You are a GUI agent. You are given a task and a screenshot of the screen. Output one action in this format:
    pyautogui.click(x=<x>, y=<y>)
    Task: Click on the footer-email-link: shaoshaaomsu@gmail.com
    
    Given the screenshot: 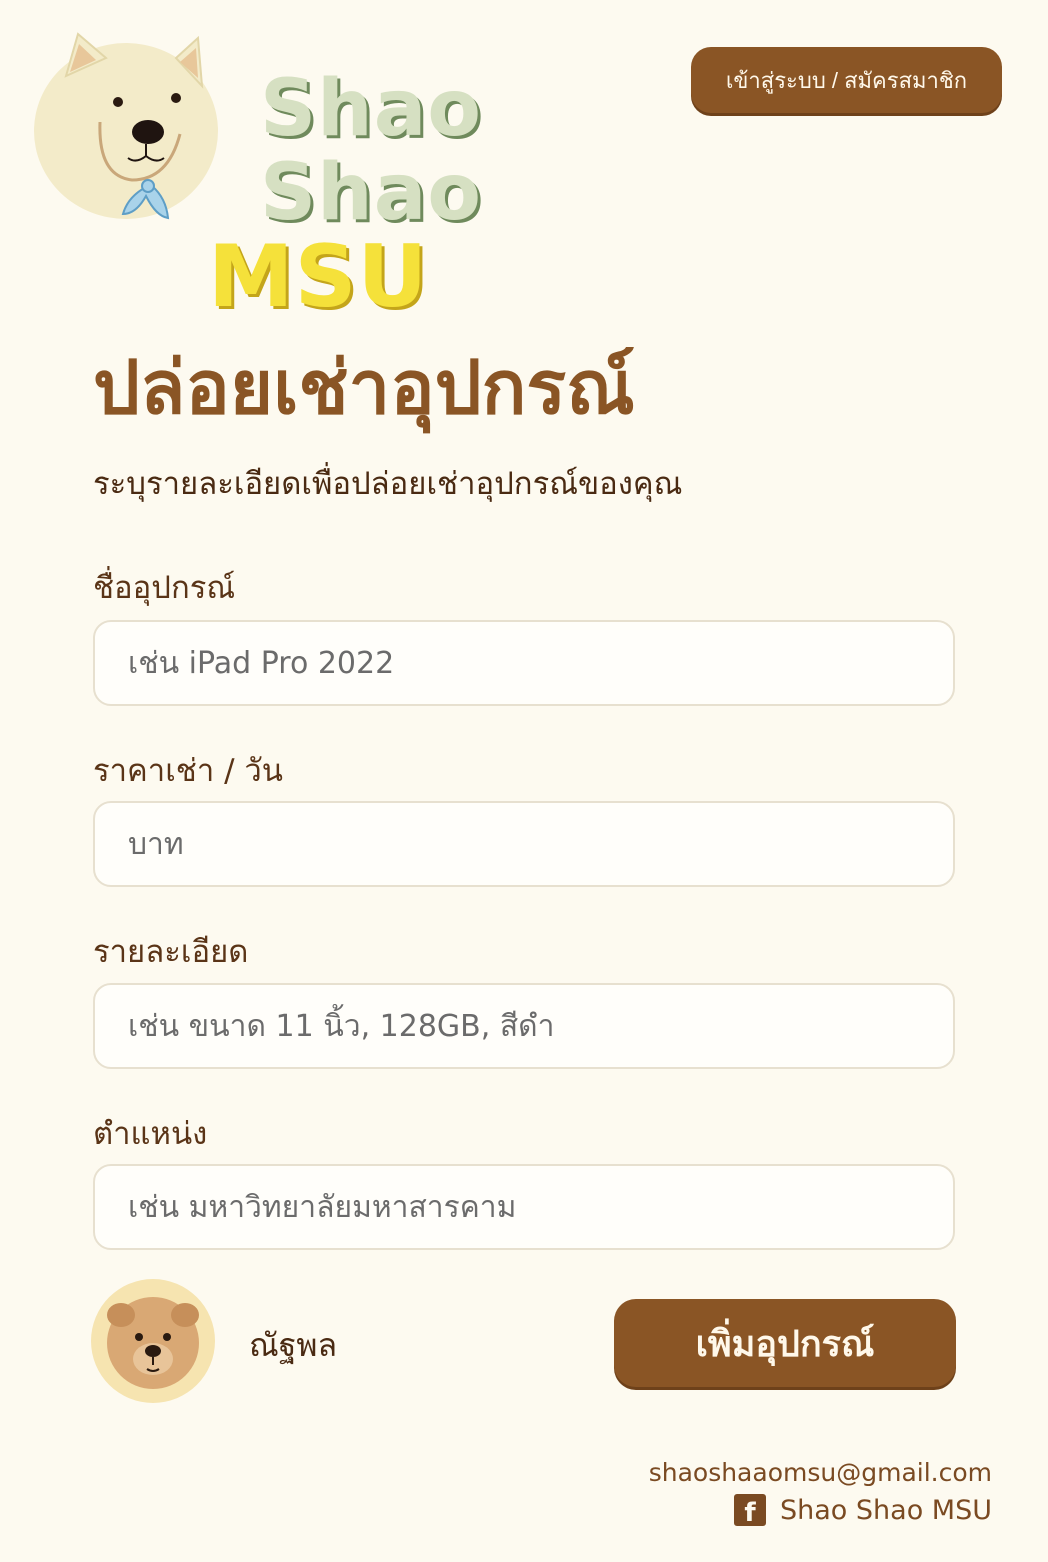 What is the action you would take?
    pyautogui.click(x=820, y=1472)
    